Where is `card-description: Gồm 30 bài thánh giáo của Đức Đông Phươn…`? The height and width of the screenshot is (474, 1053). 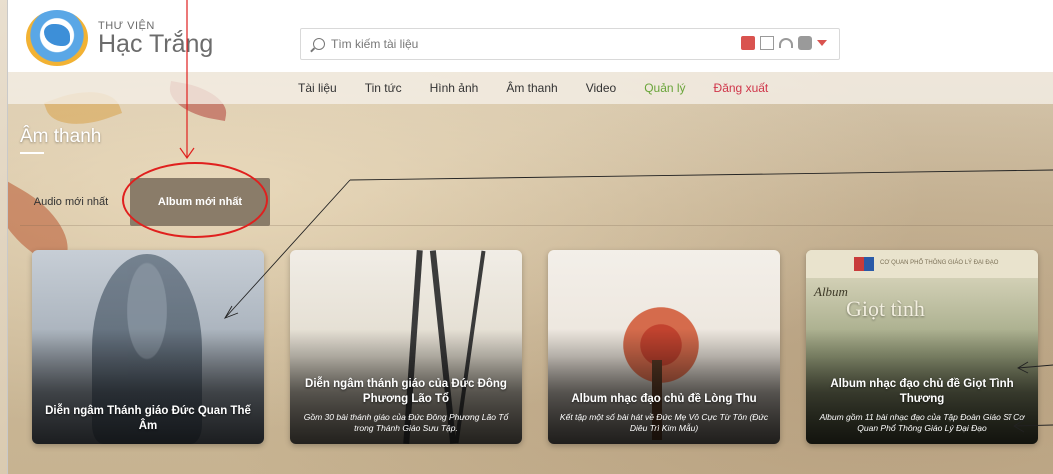
card-description: Gồm 30 bài thánh giáo của Đức Đông Phươn… is located at coordinates (406, 422).